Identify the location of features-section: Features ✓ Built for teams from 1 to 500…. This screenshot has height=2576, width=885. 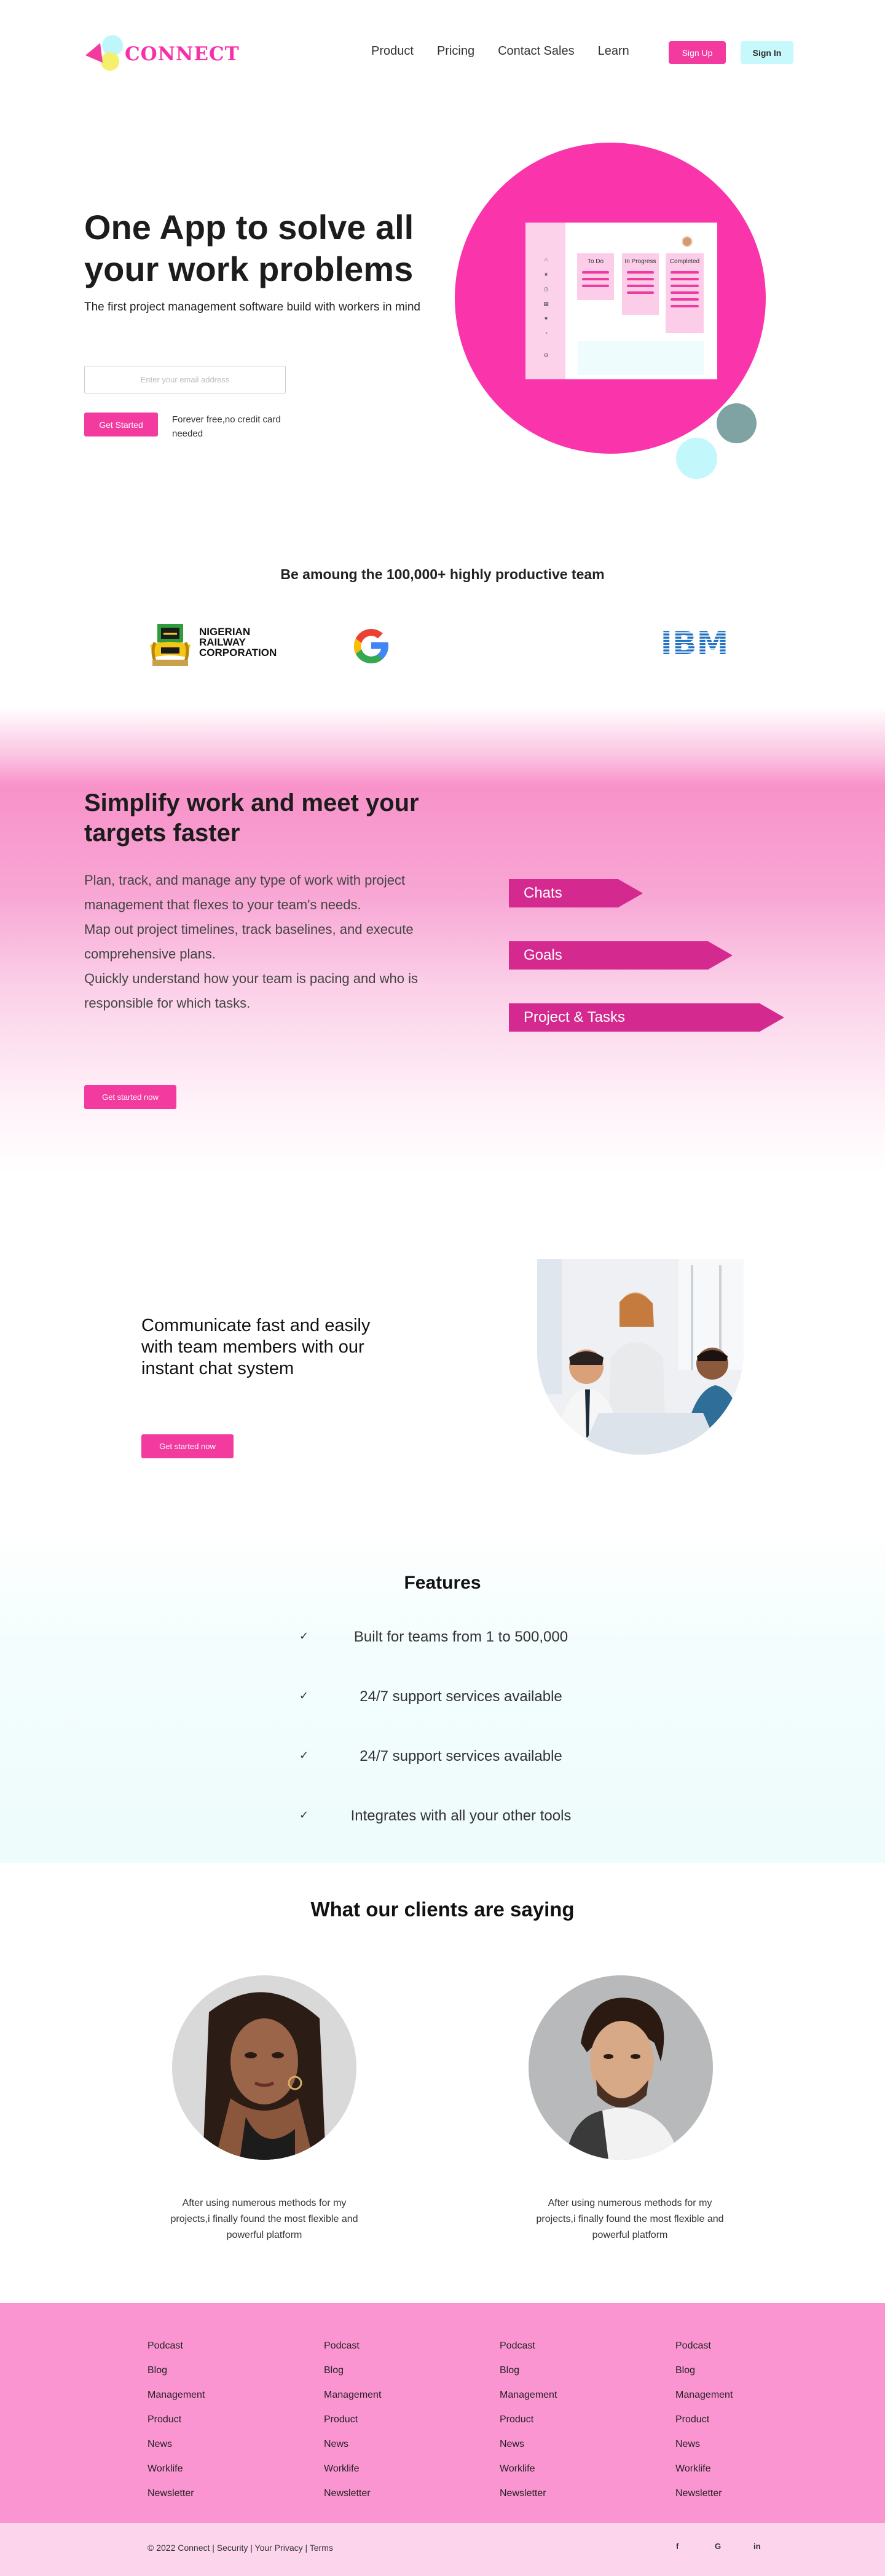
(442, 1694).